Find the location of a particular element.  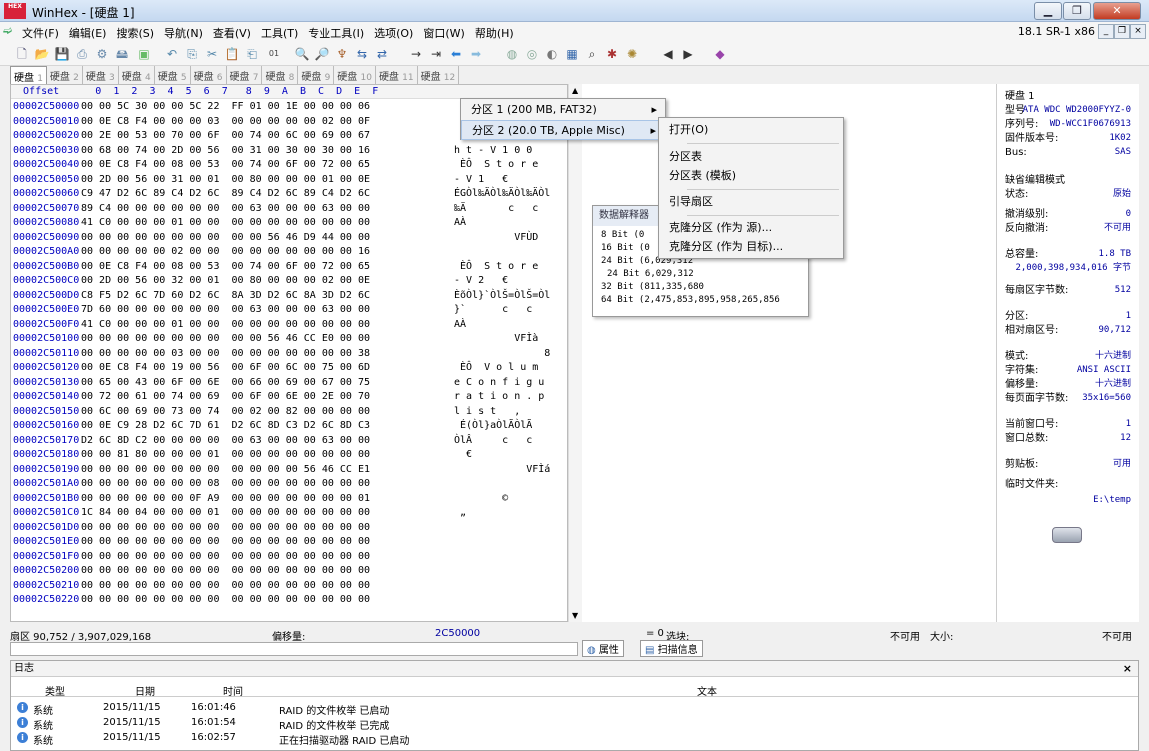

tab-disk-2: 硬盘 2 is located at coordinates (65, 75).